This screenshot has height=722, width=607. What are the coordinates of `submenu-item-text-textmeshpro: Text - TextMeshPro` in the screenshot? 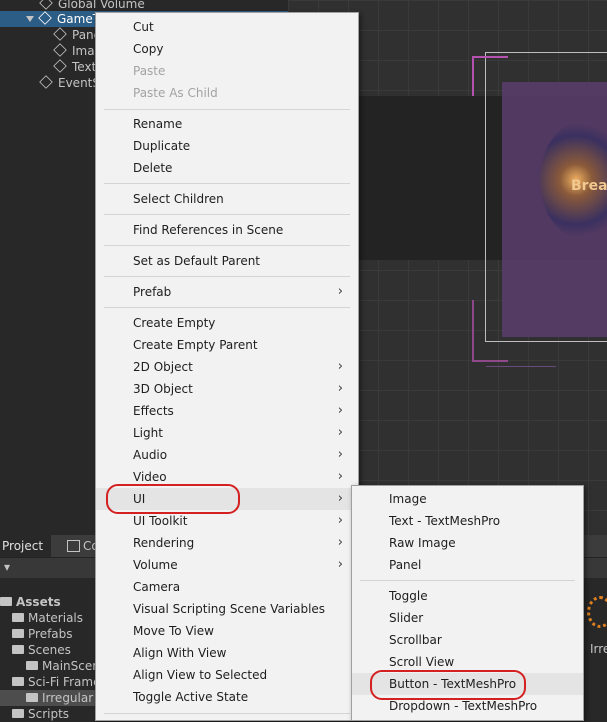 It's located at (467, 521).